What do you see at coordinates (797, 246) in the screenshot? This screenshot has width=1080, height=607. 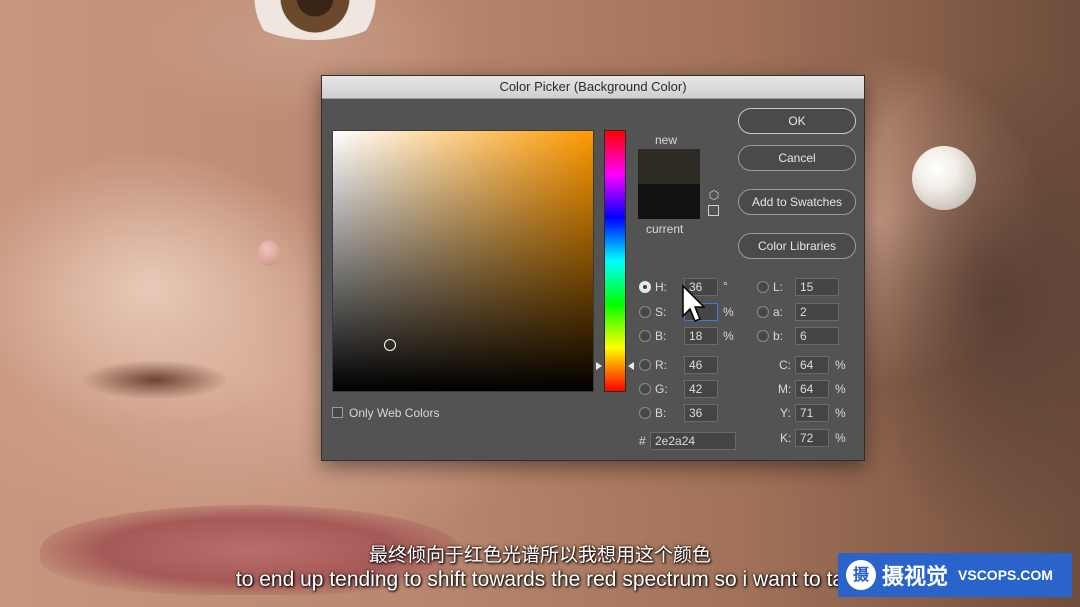 I see `color-libraries-button: Color Libraries` at bounding box center [797, 246].